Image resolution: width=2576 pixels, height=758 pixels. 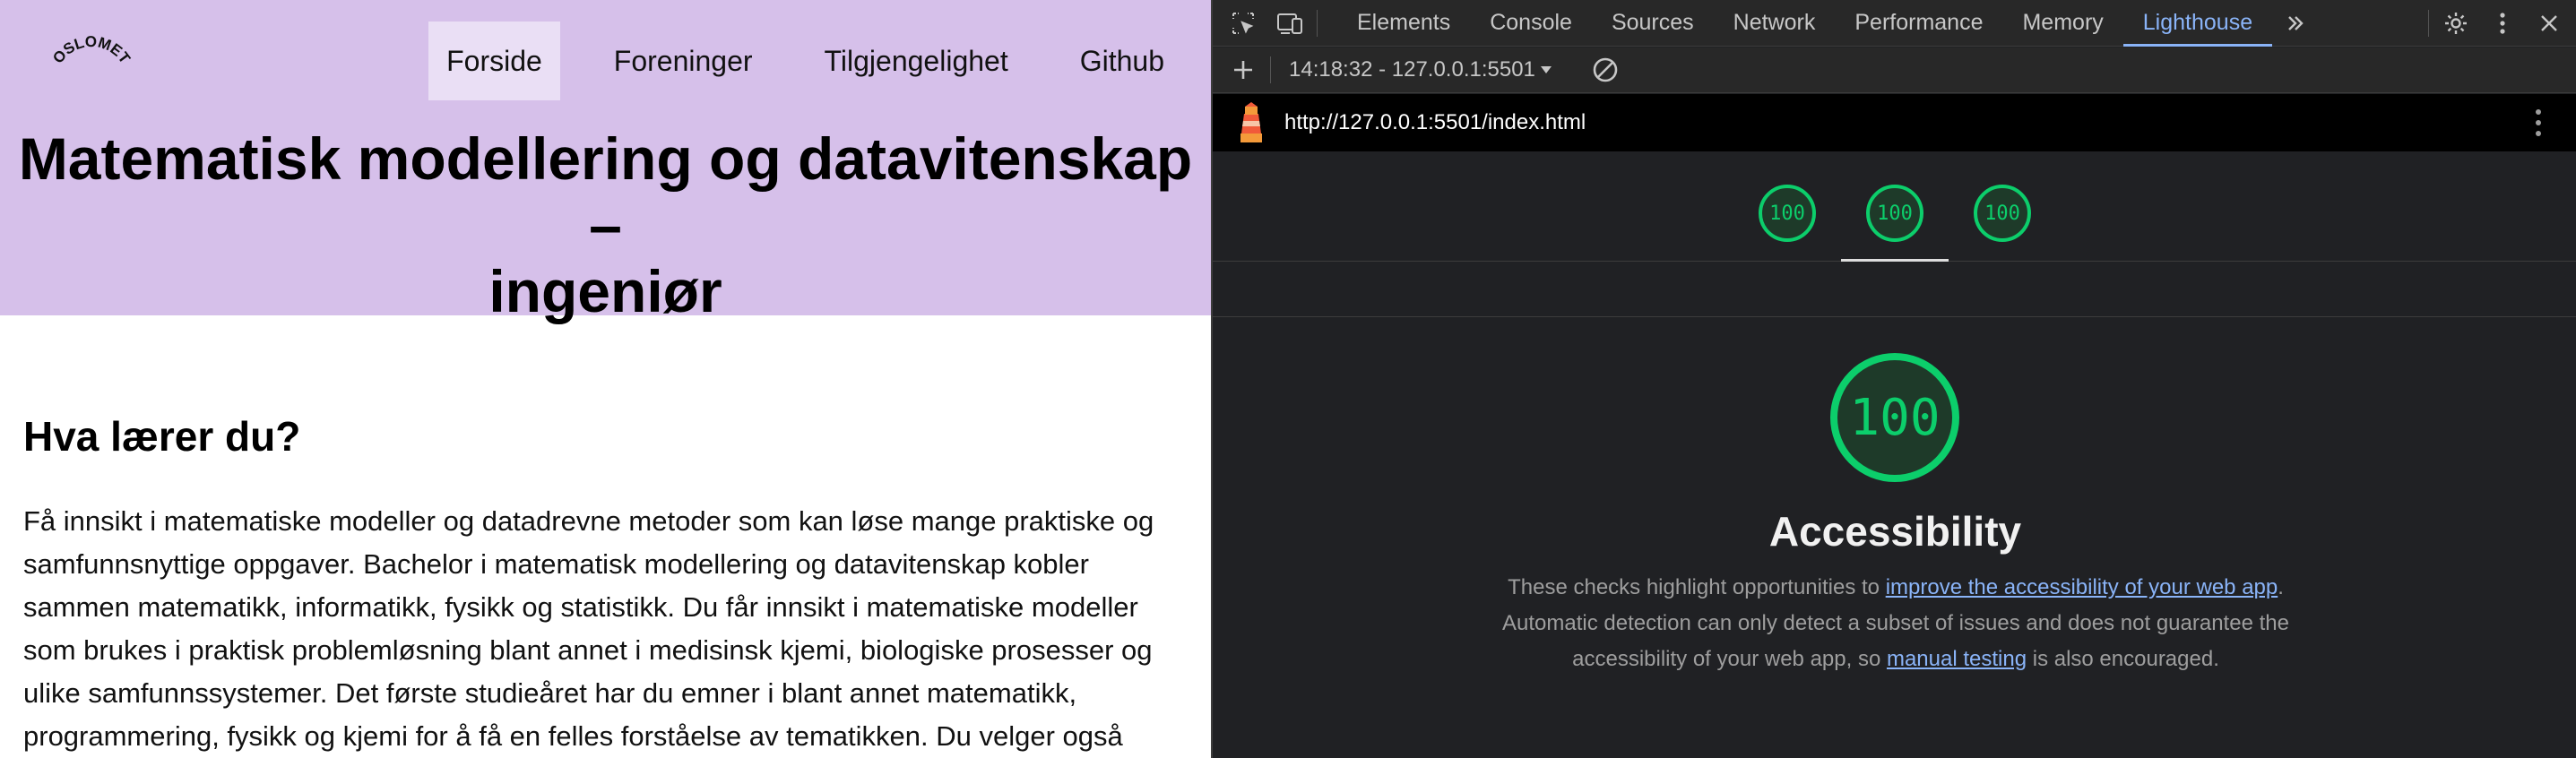 I want to click on tab-console: Console, so click(x=1531, y=23).